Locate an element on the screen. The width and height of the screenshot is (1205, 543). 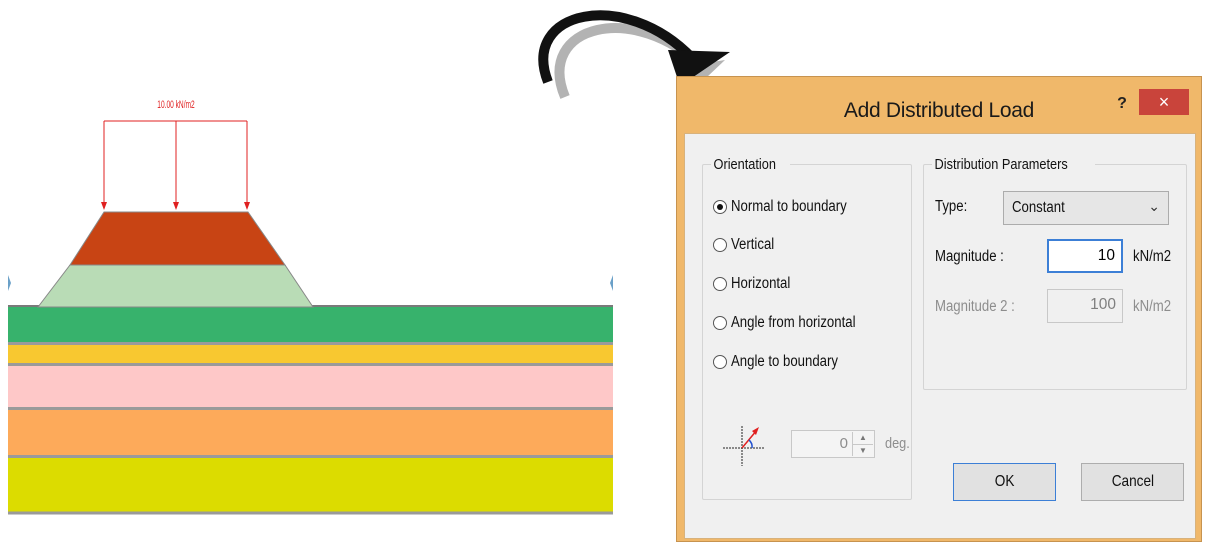
angle-value: 0 is located at coordinates (843, 443).